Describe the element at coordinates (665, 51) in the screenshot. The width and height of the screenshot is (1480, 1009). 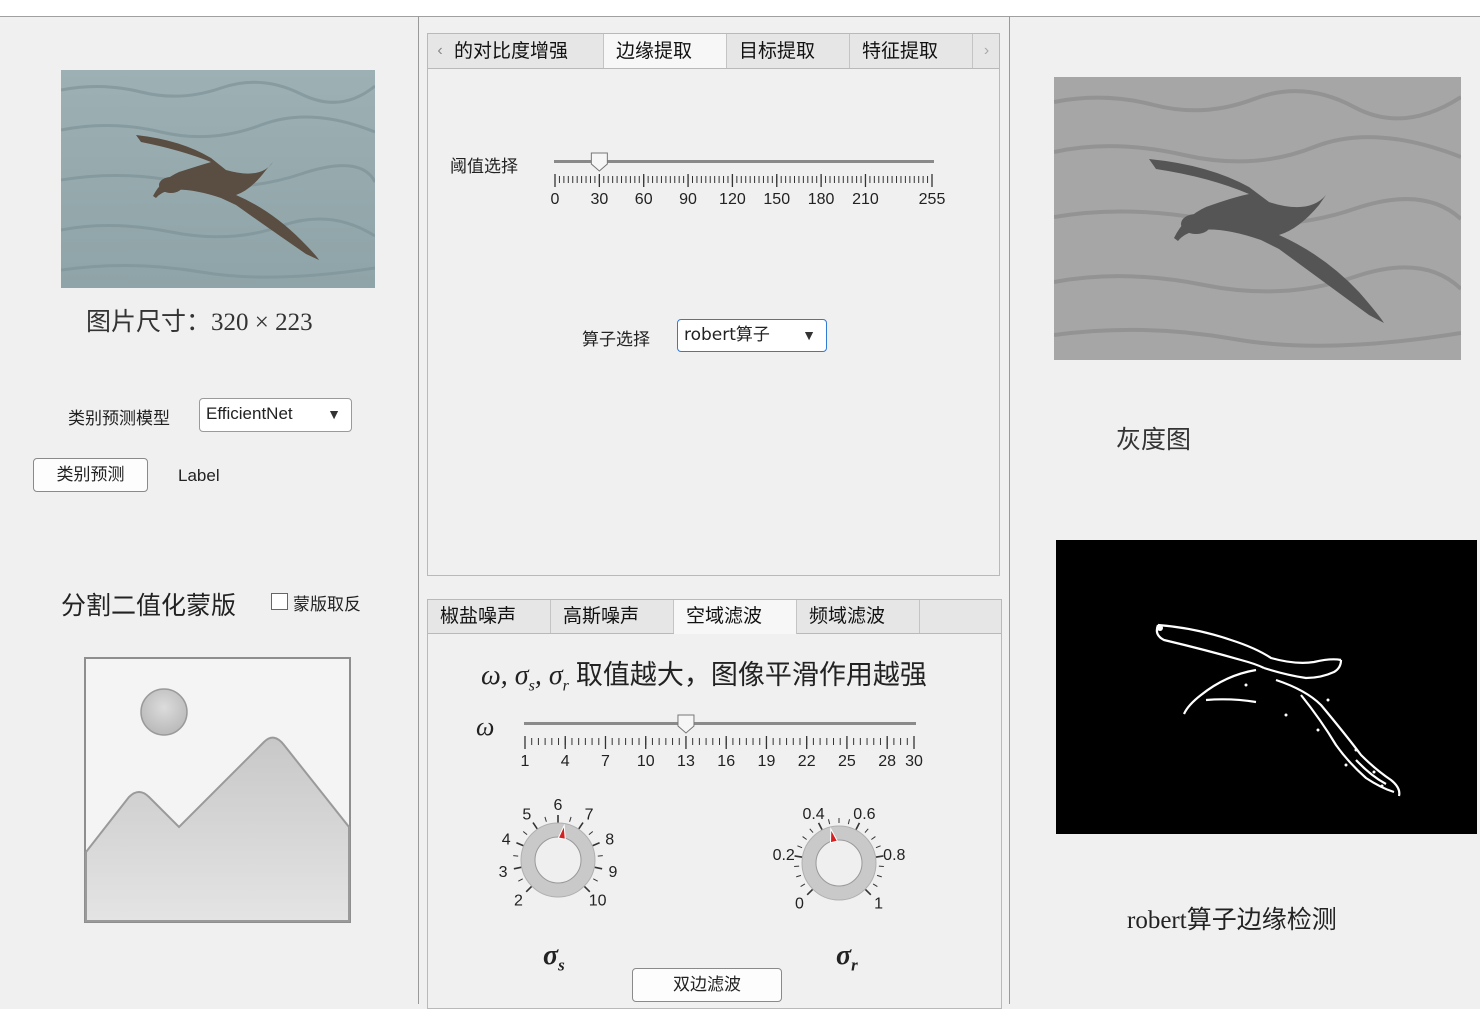
I see `tab-edge: 边缘提取` at that location.